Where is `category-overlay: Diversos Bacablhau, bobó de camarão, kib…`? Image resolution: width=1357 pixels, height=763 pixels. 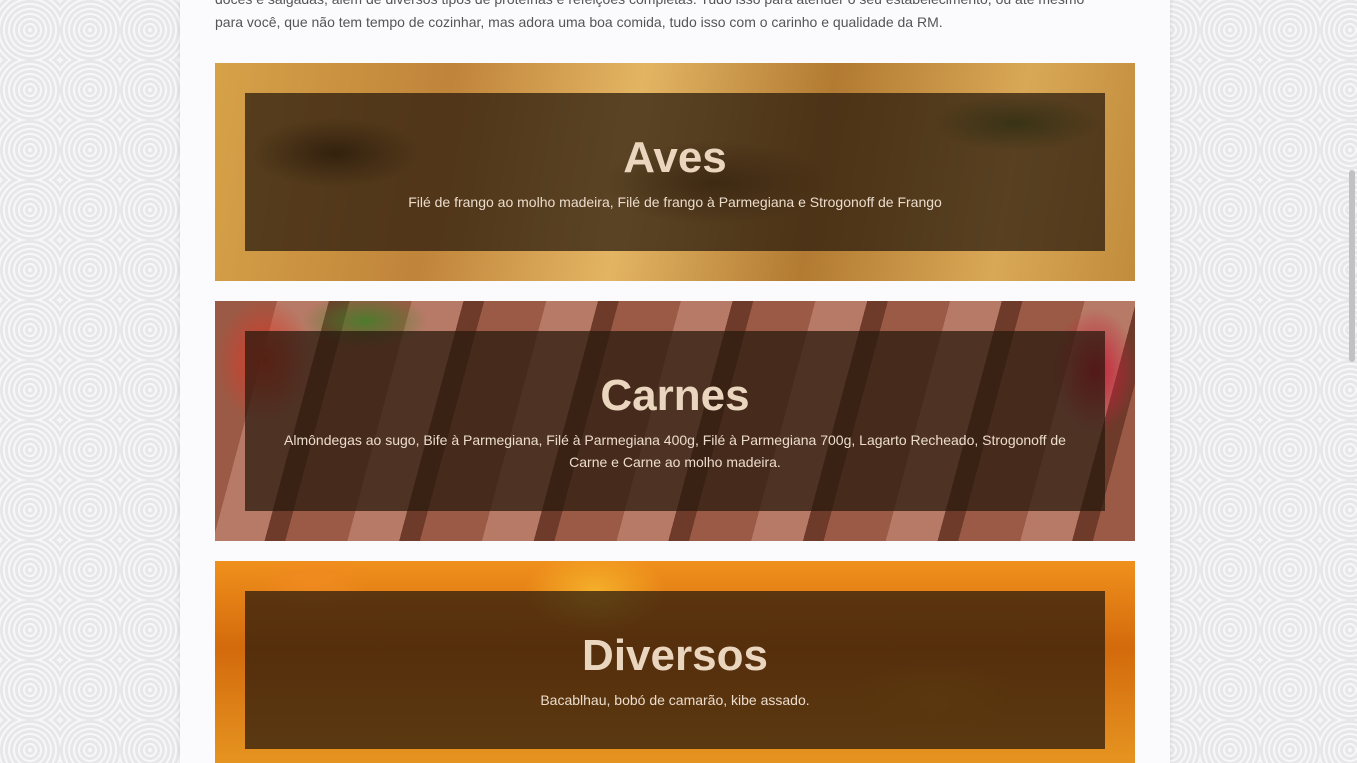
category-overlay: Diversos Bacablhau, bobó de camarão, kib… is located at coordinates (675, 670).